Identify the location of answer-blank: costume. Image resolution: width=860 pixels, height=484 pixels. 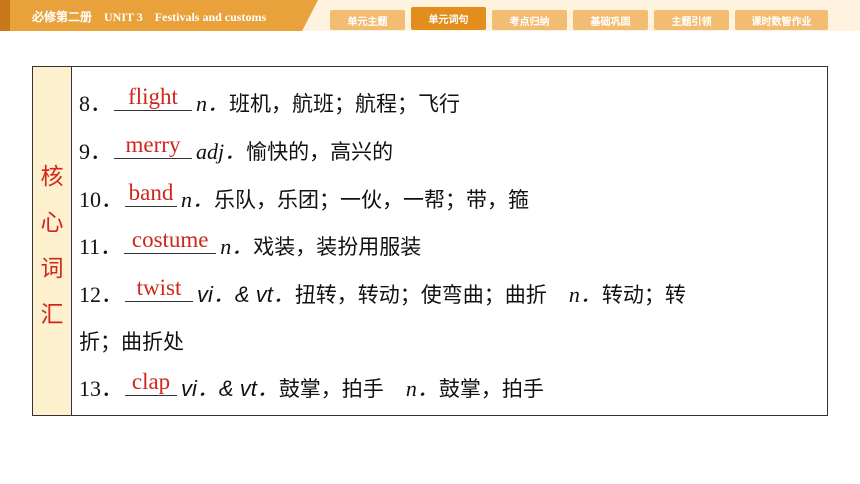
(170, 240).